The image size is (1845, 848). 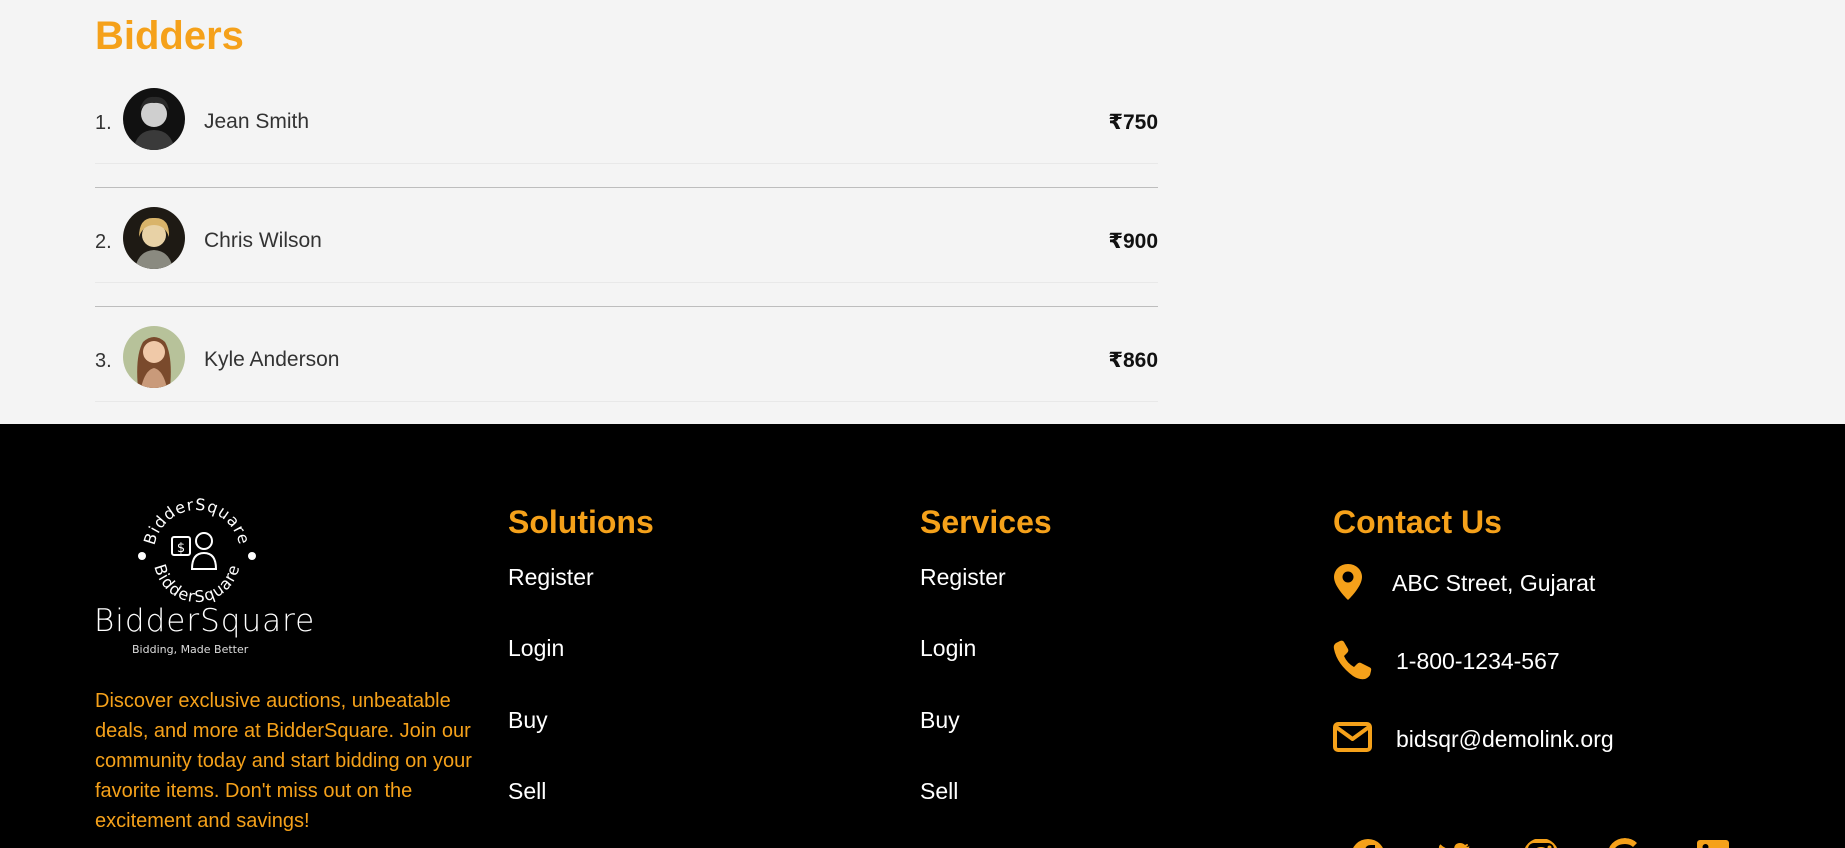 What do you see at coordinates (1505, 739) in the screenshot?
I see `email-text: bidsqr@demolink.org` at bounding box center [1505, 739].